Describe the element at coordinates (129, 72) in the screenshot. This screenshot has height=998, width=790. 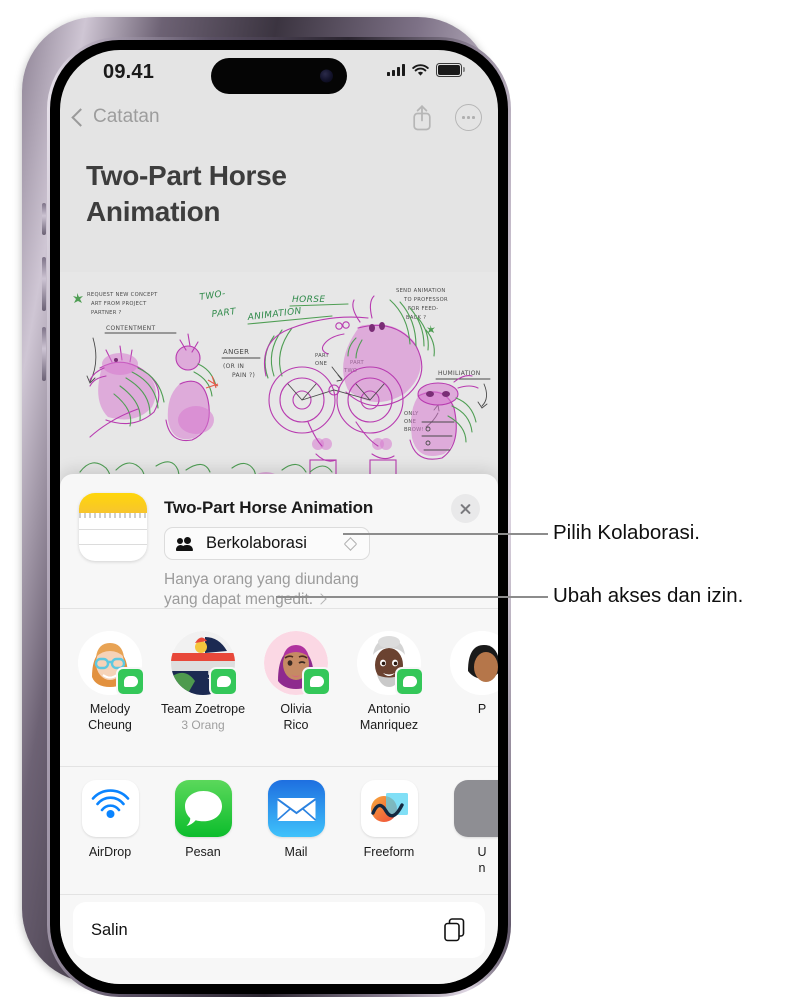
I see `status-bar-time: 09.41` at that location.